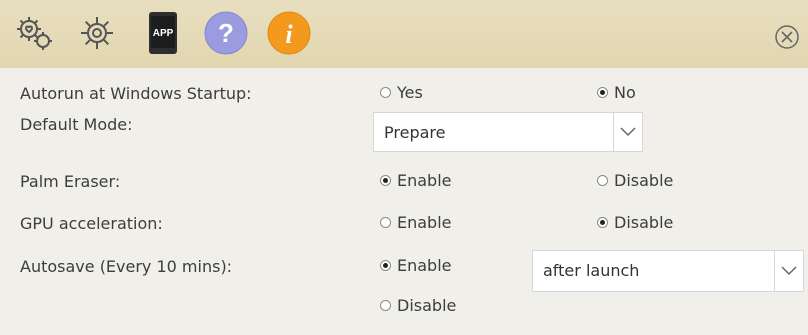  What do you see at coordinates (424, 180) in the screenshot?
I see `palm-eraser-enable-text: Enable` at bounding box center [424, 180].